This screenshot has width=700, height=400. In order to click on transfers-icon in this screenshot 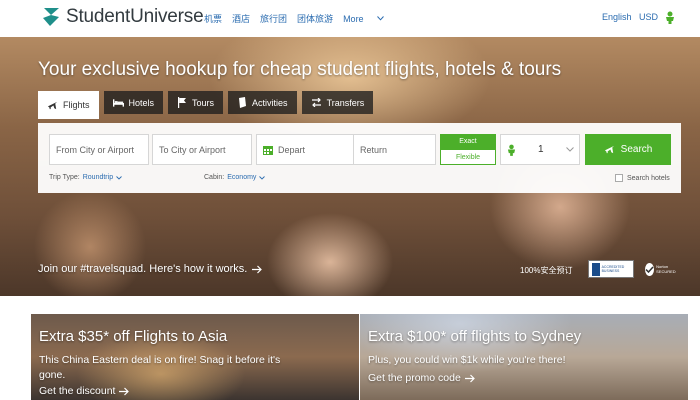, I will do `click(316, 102)`.